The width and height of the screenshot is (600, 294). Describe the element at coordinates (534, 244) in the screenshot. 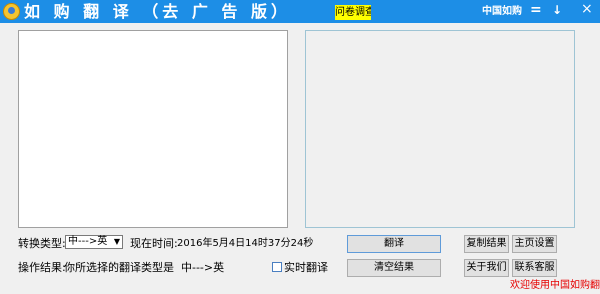

I see `homepage-settings-button: 主页设置` at that location.